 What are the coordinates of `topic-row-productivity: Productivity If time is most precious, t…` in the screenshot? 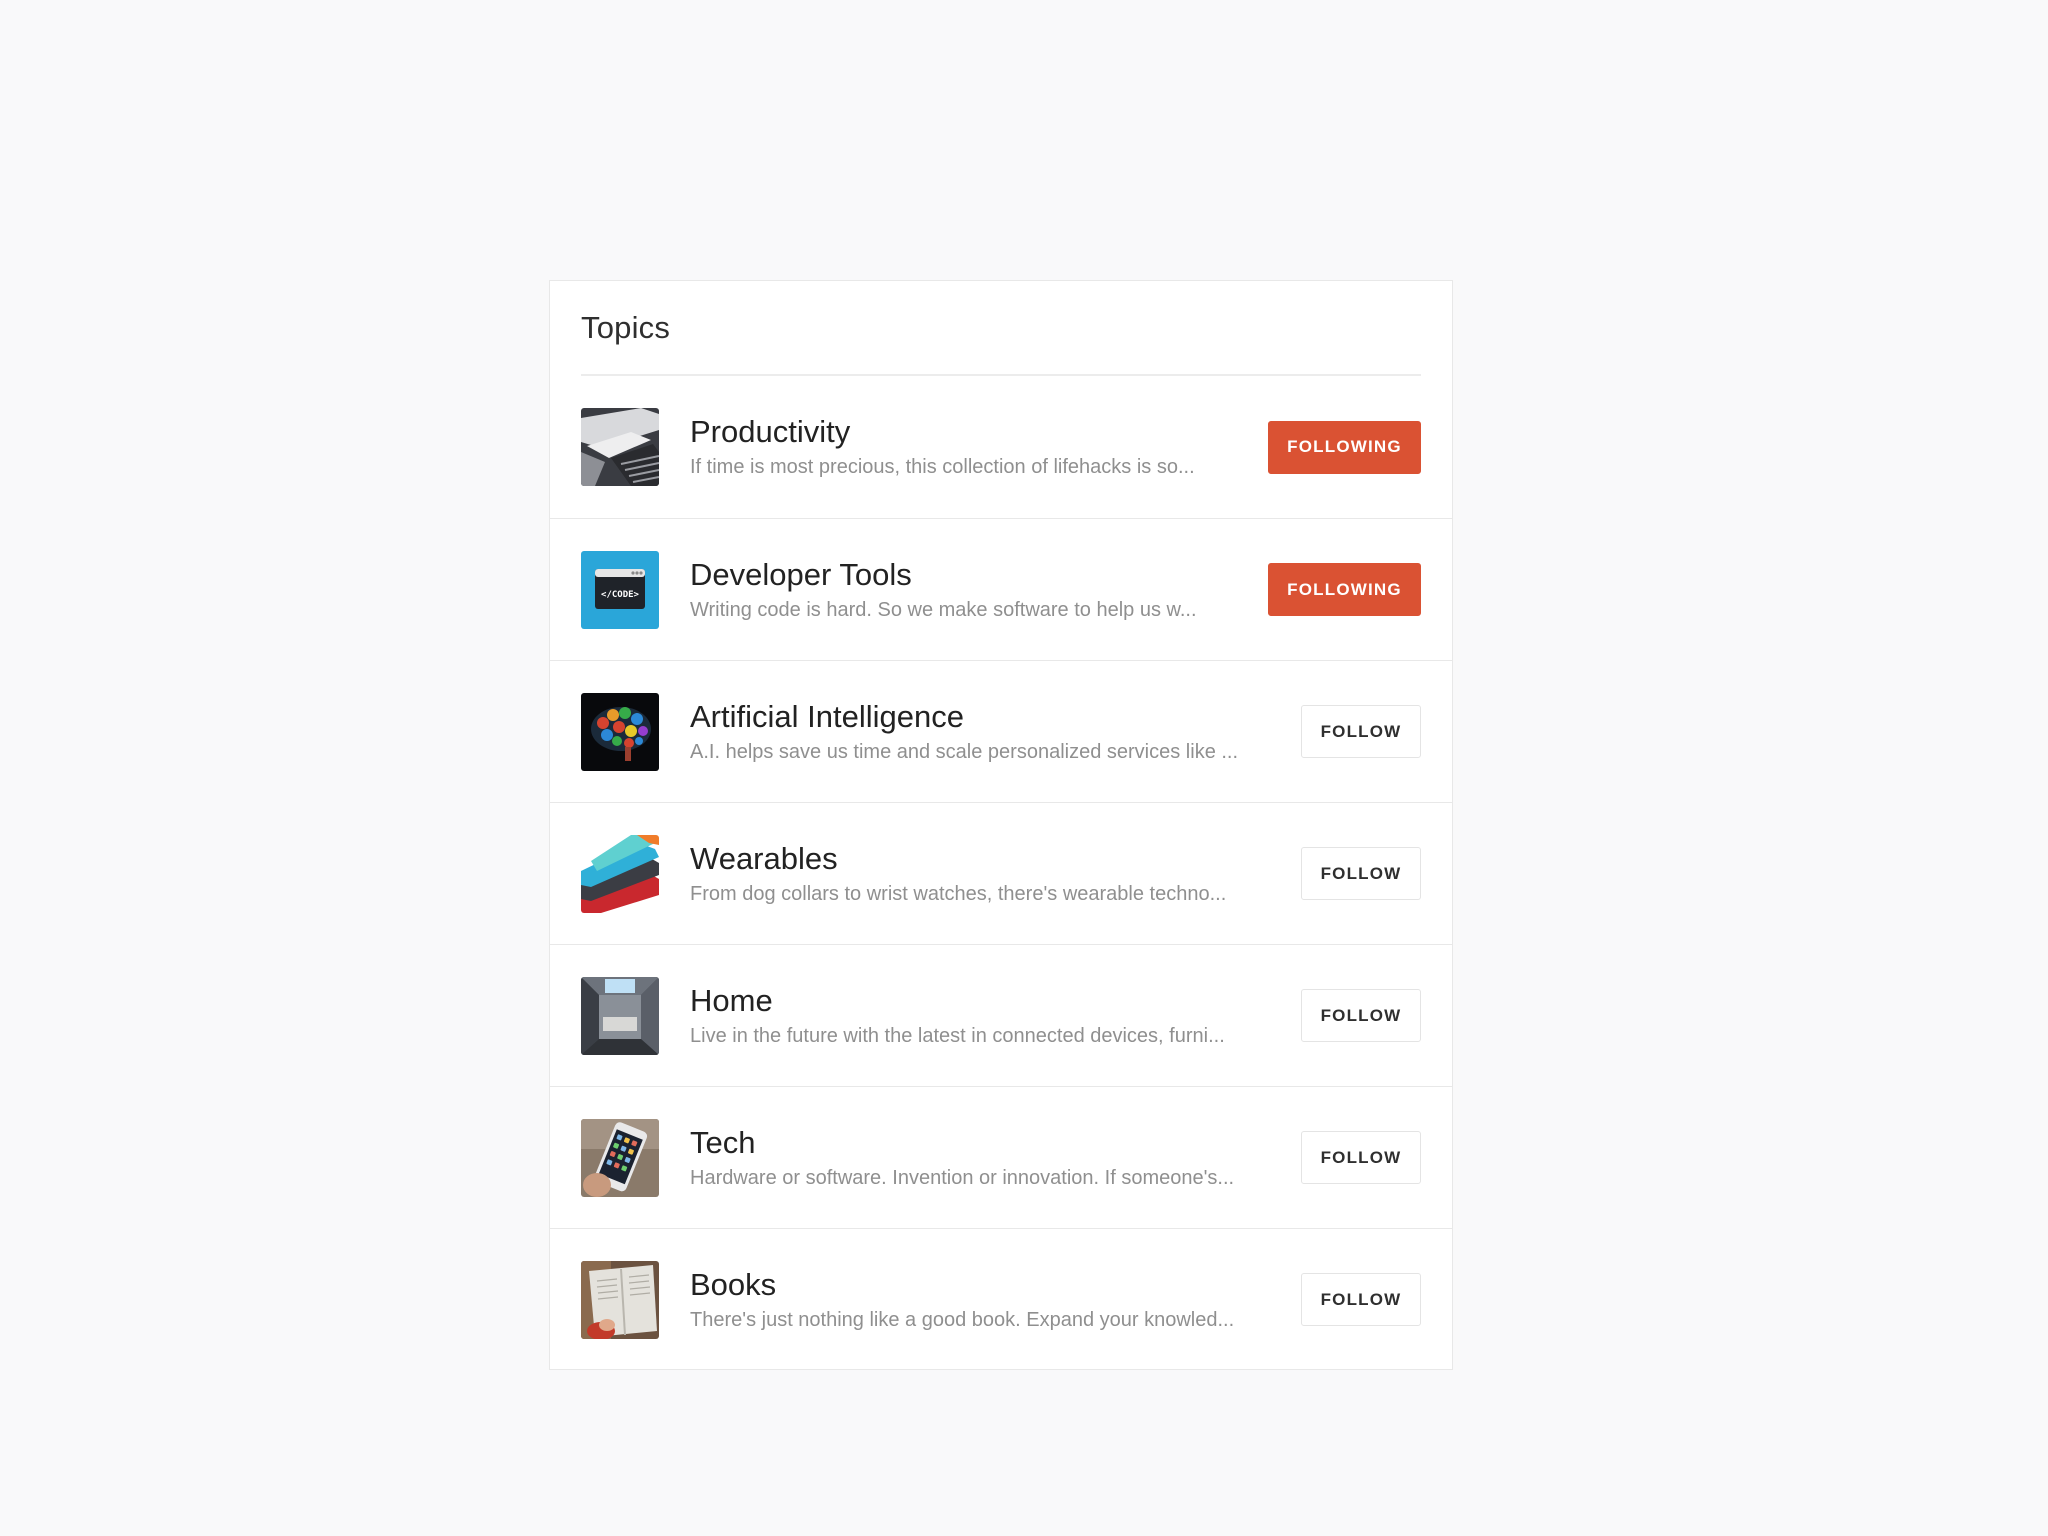 It's located at (1001, 447).